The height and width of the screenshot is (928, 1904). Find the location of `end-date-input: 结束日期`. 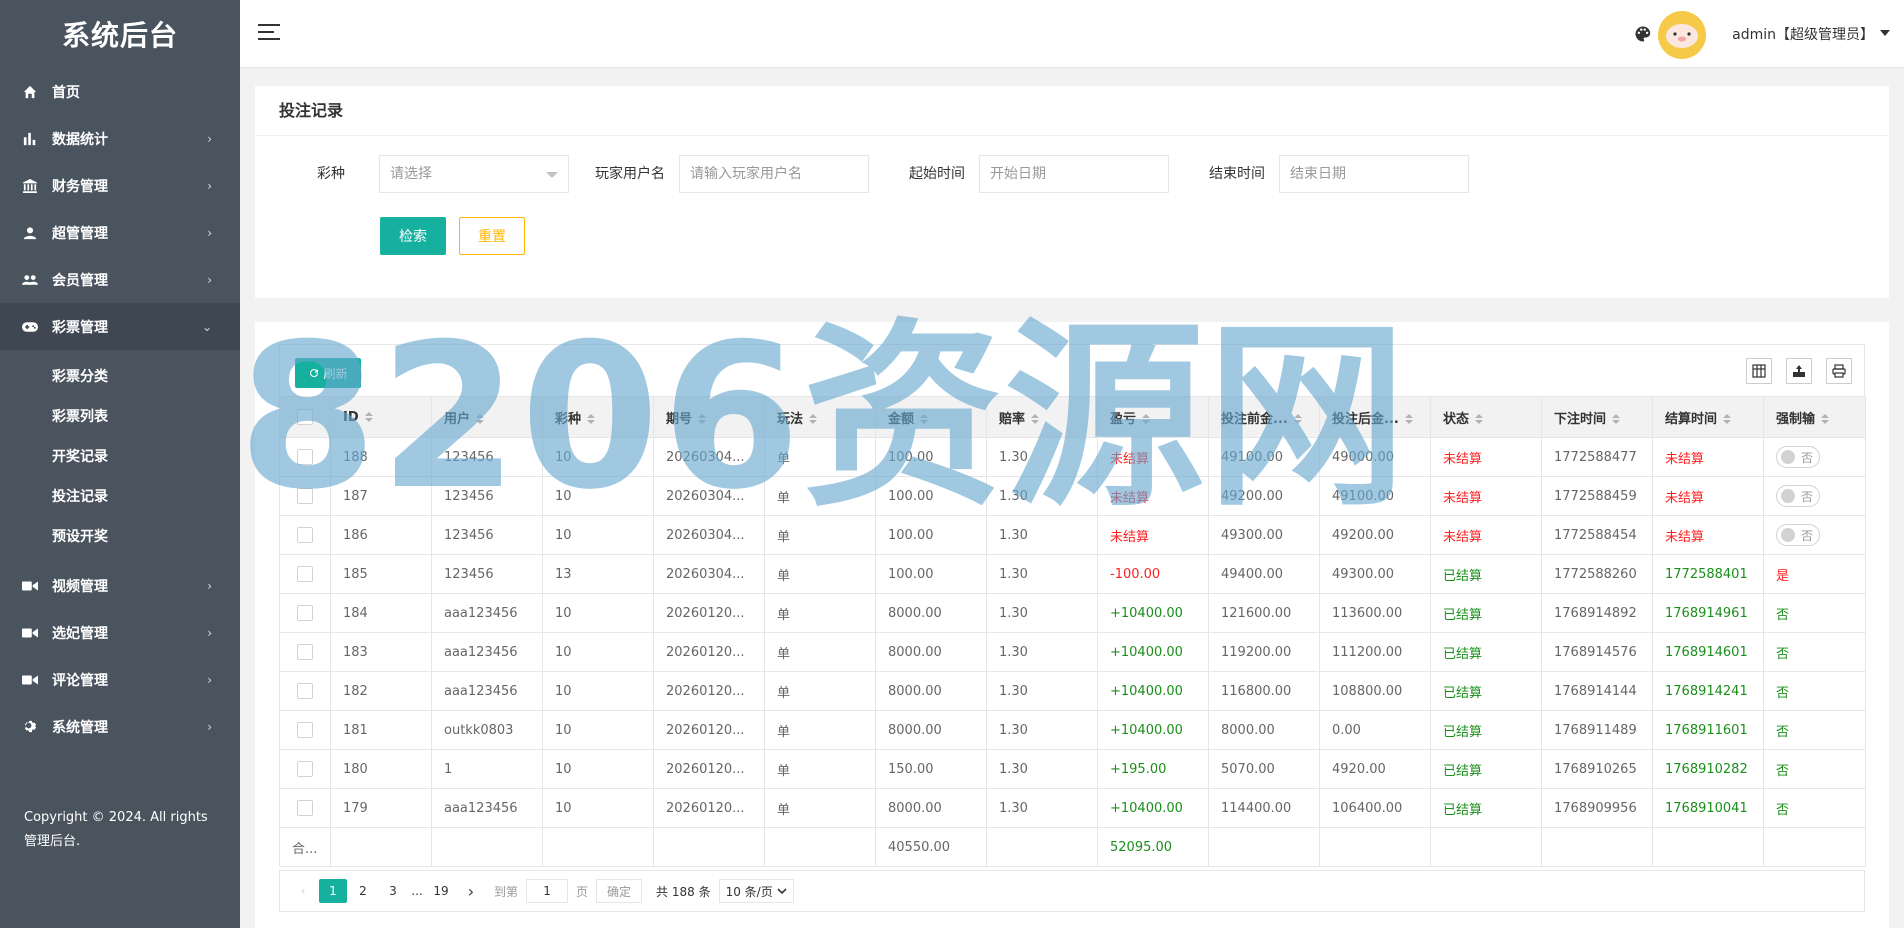

end-date-input: 结束日期 is located at coordinates (1374, 174).